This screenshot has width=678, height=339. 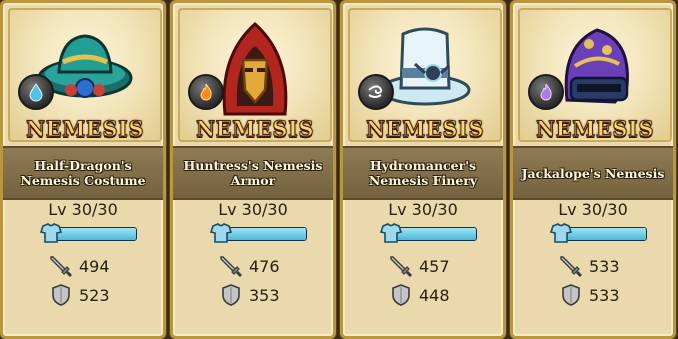 I want to click on defense-stat: 523, so click(x=79, y=295).